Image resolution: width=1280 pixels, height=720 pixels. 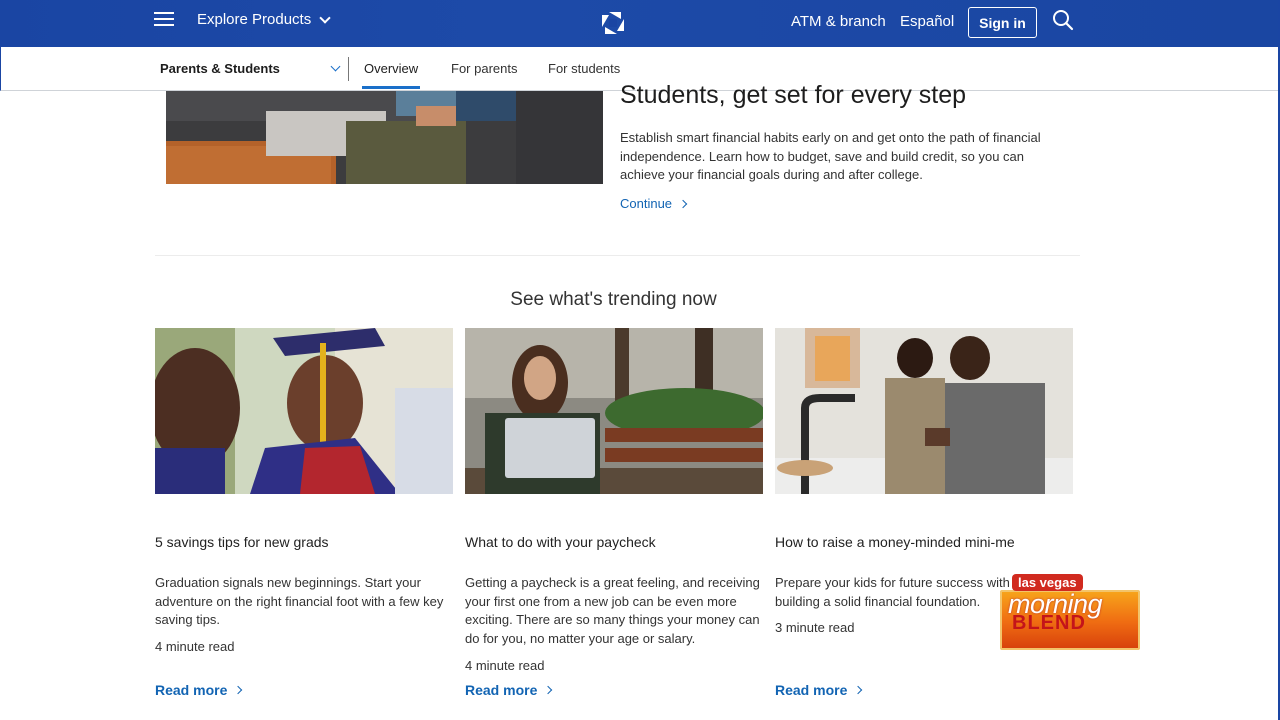 I want to click on chase-logo, so click(x=613, y=23).